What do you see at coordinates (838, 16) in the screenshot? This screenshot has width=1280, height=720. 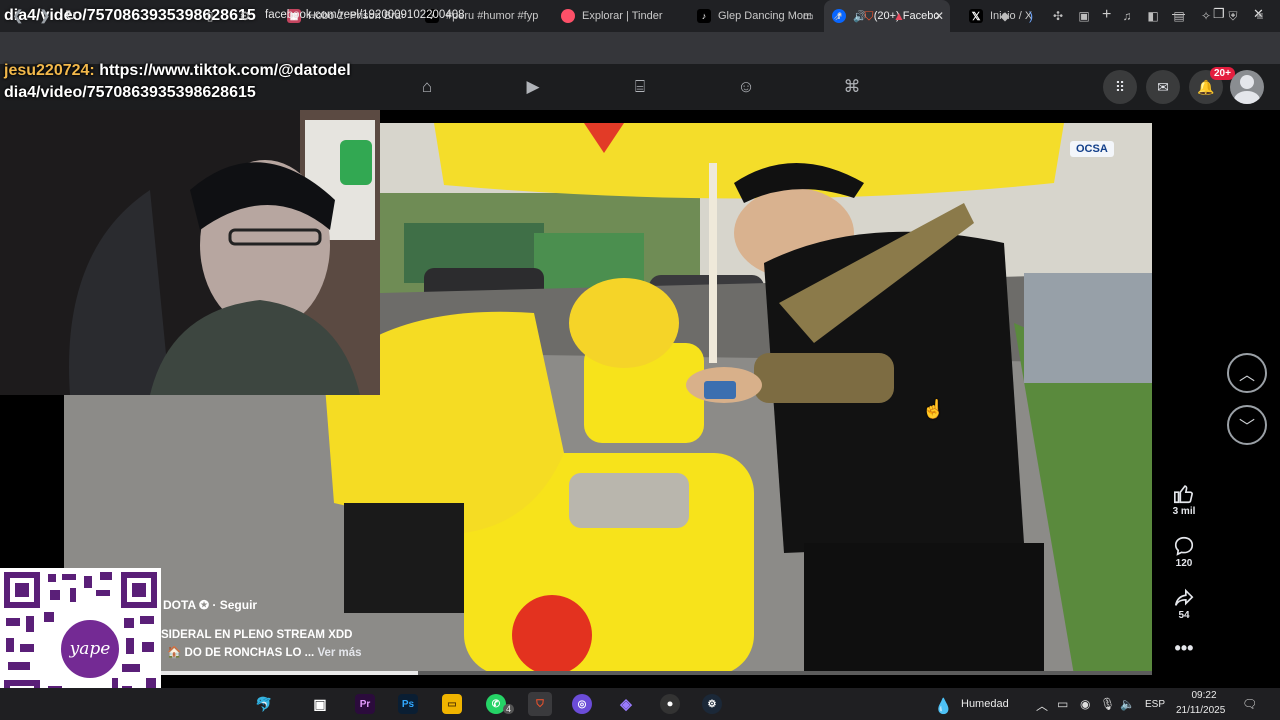 I see `share-icon: ⇗` at bounding box center [838, 16].